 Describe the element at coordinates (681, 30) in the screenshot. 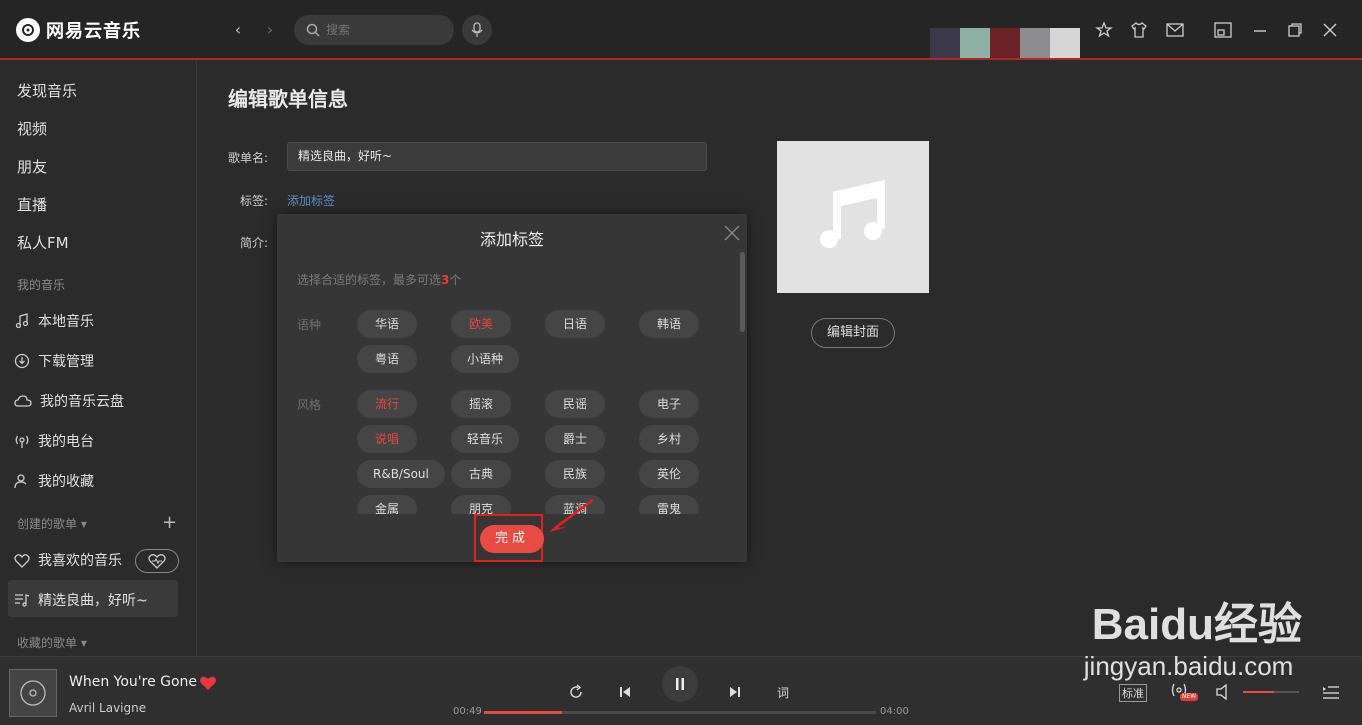

I see `title-bar: 网易云音乐 ‹ ›` at that location.